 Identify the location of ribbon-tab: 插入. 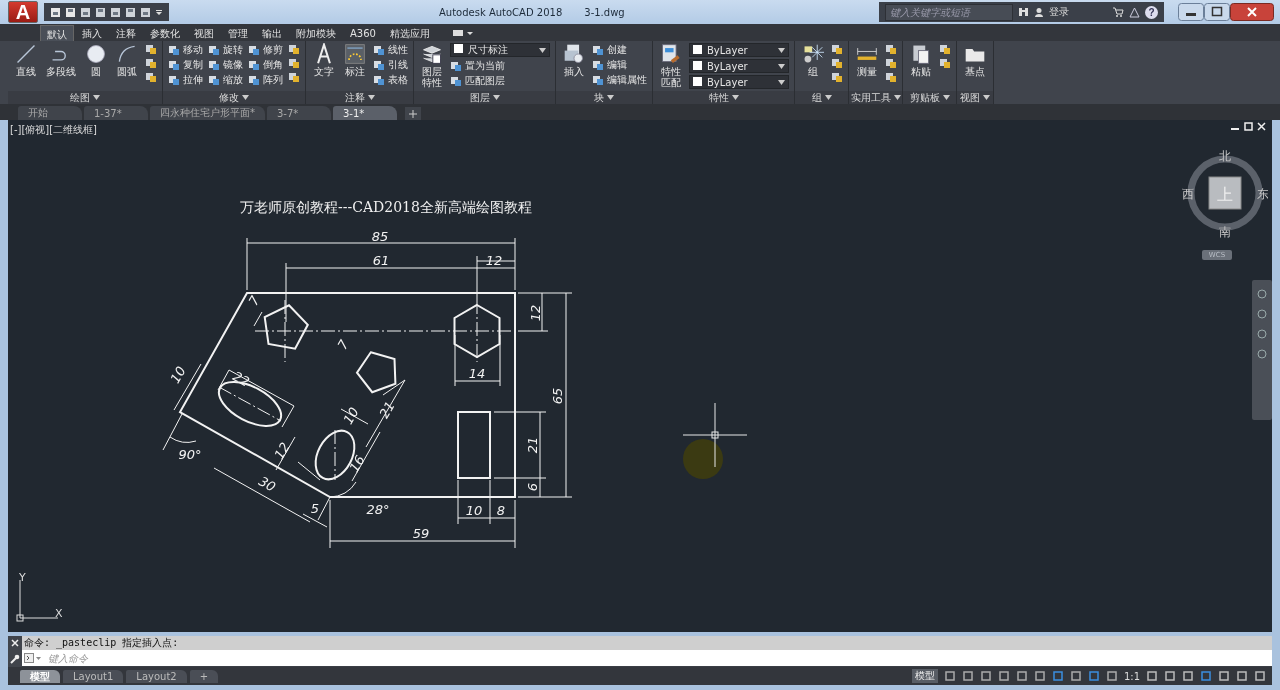
(92, 33).